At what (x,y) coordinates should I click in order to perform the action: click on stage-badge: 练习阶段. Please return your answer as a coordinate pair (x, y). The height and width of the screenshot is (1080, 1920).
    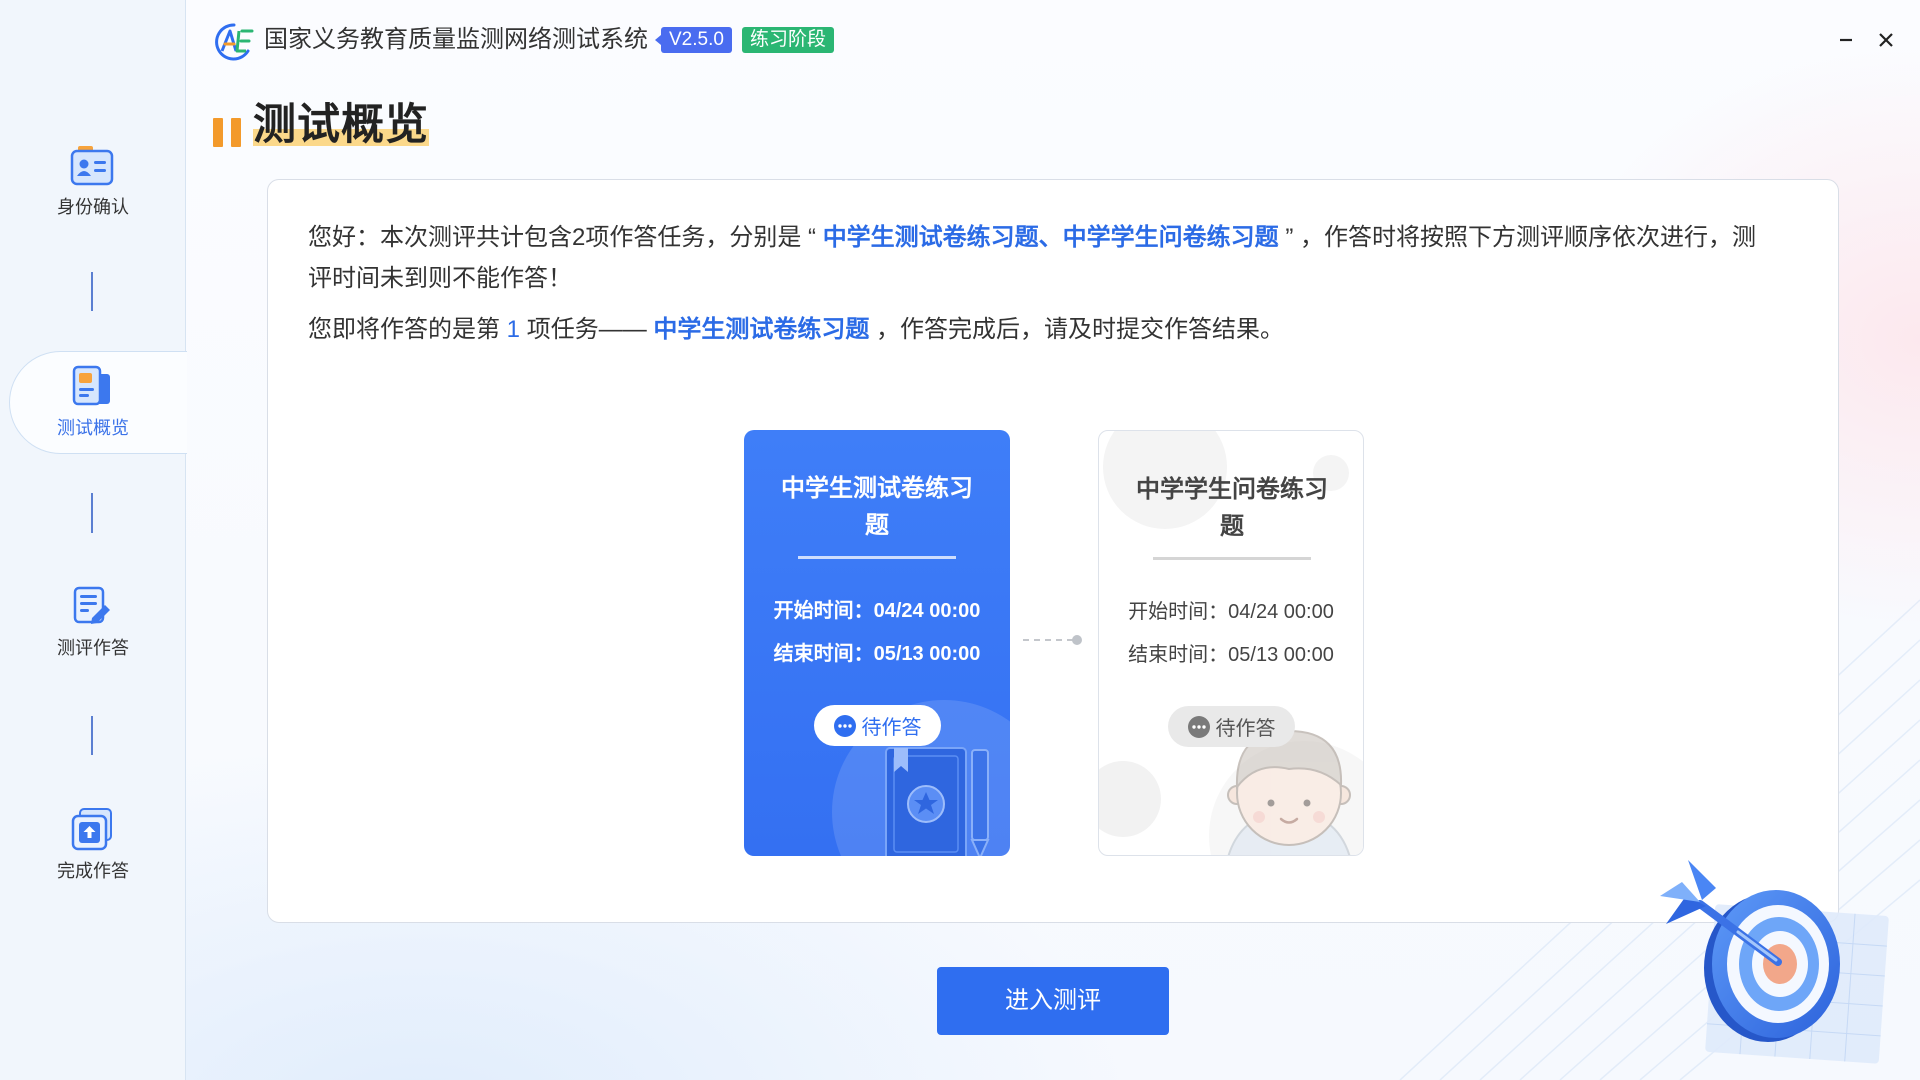
    Looking at the image, I should click on (787, 40).